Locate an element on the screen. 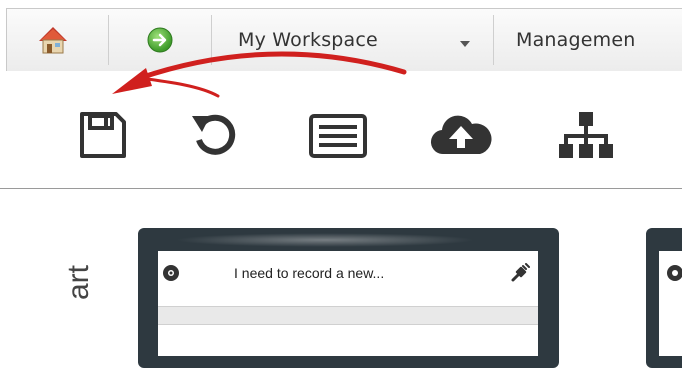 The image size is (682, 368). go-button is located at coordinates (160, 40).